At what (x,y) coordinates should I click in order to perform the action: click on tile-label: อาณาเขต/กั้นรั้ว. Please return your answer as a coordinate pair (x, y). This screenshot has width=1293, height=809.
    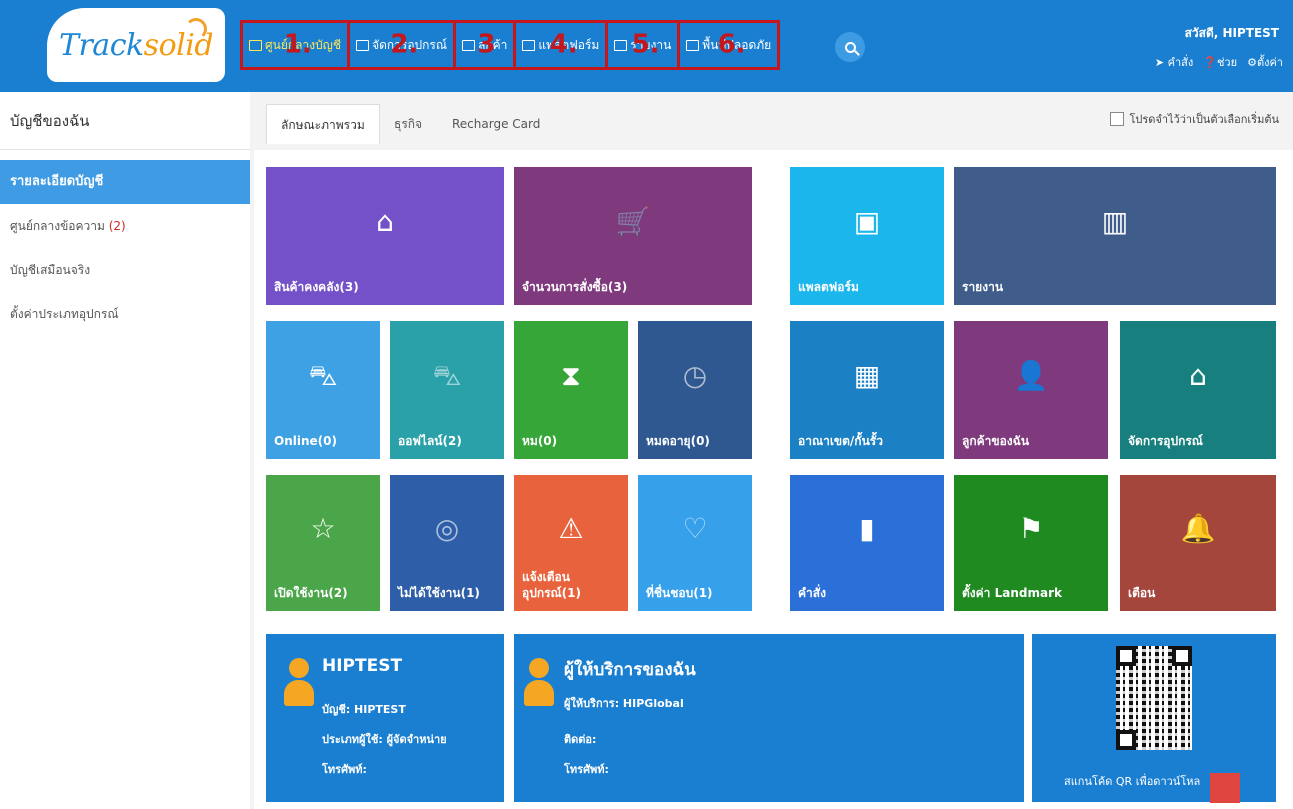
    Looking at the image, I should click on (840, 441).